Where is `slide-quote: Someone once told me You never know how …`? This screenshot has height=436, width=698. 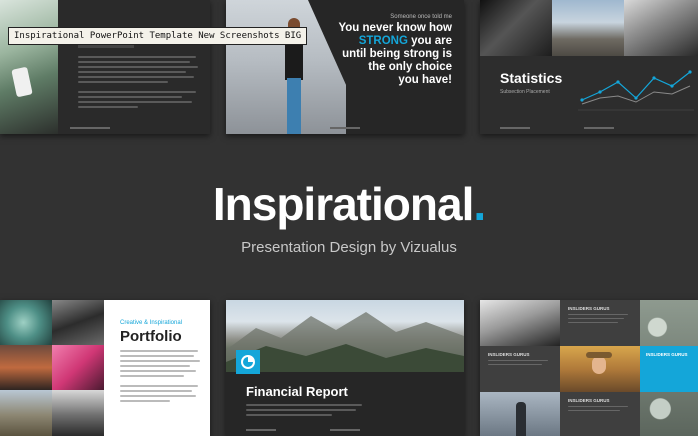
slide-quote: Someone once told me You never know how … is located at coordinates (345, 67).